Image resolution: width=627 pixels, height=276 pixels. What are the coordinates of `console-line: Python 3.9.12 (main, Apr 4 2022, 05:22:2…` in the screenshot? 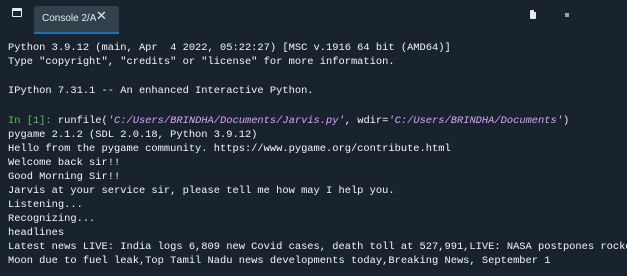 It's located at (229, 48).